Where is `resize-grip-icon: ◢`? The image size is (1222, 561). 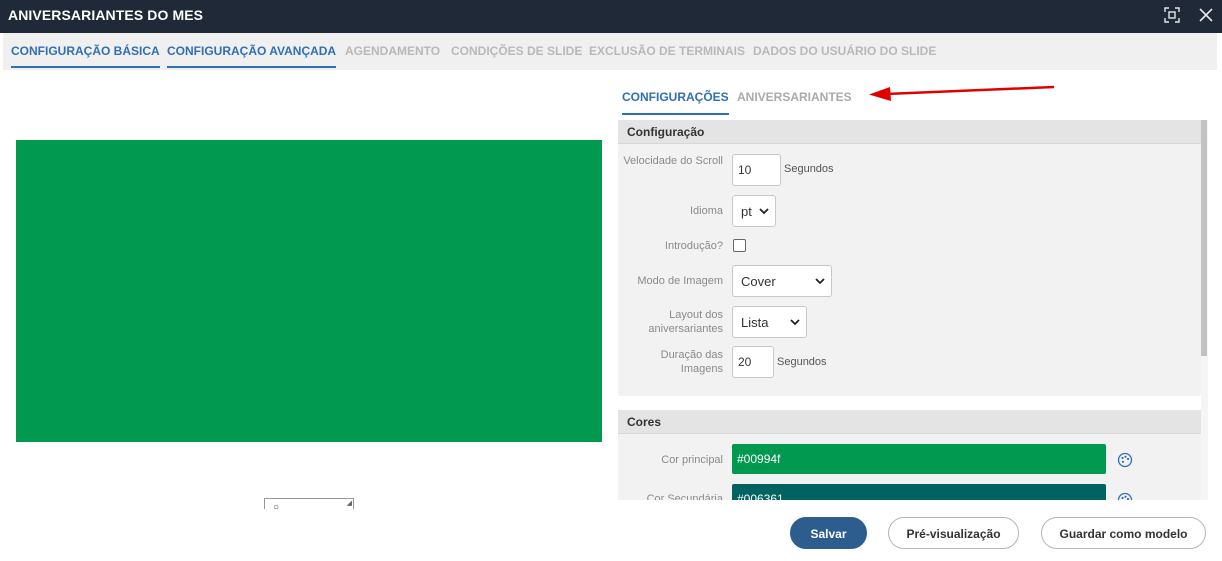
resize-grip-icon: ◢ is located at coordinates (349, 503).